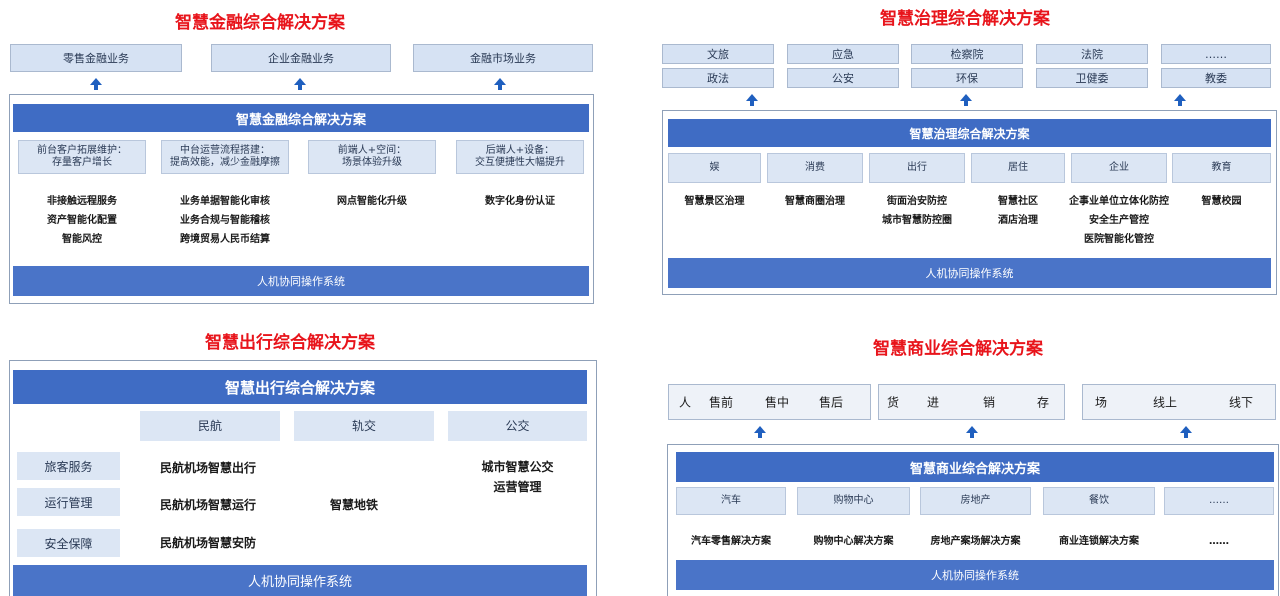 This screenshot has height=596, width=1280. I want to click on commerce-item-1: 购物中心解决方案, so click(853, 541).